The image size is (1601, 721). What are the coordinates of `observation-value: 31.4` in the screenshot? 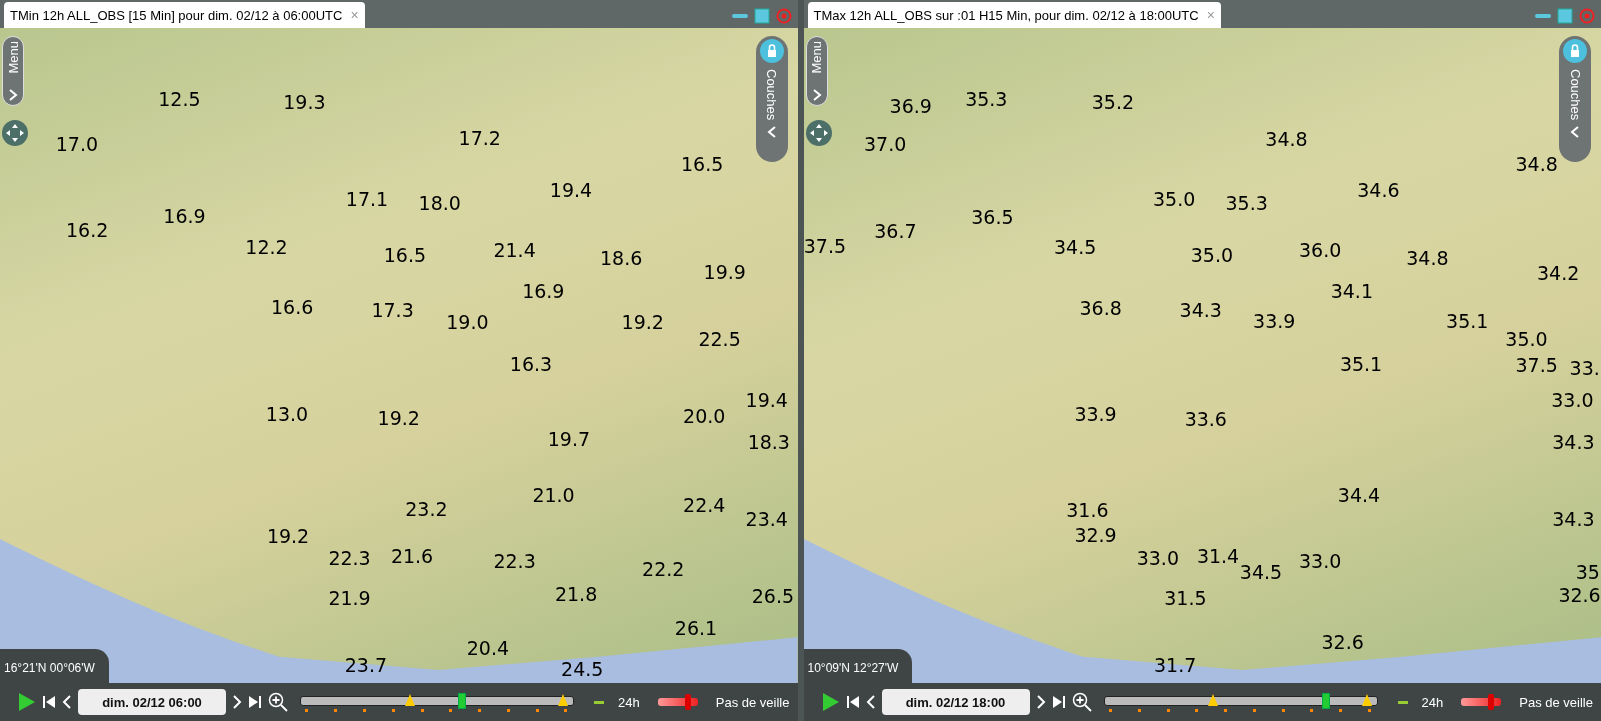 It's located at (1218, 556).